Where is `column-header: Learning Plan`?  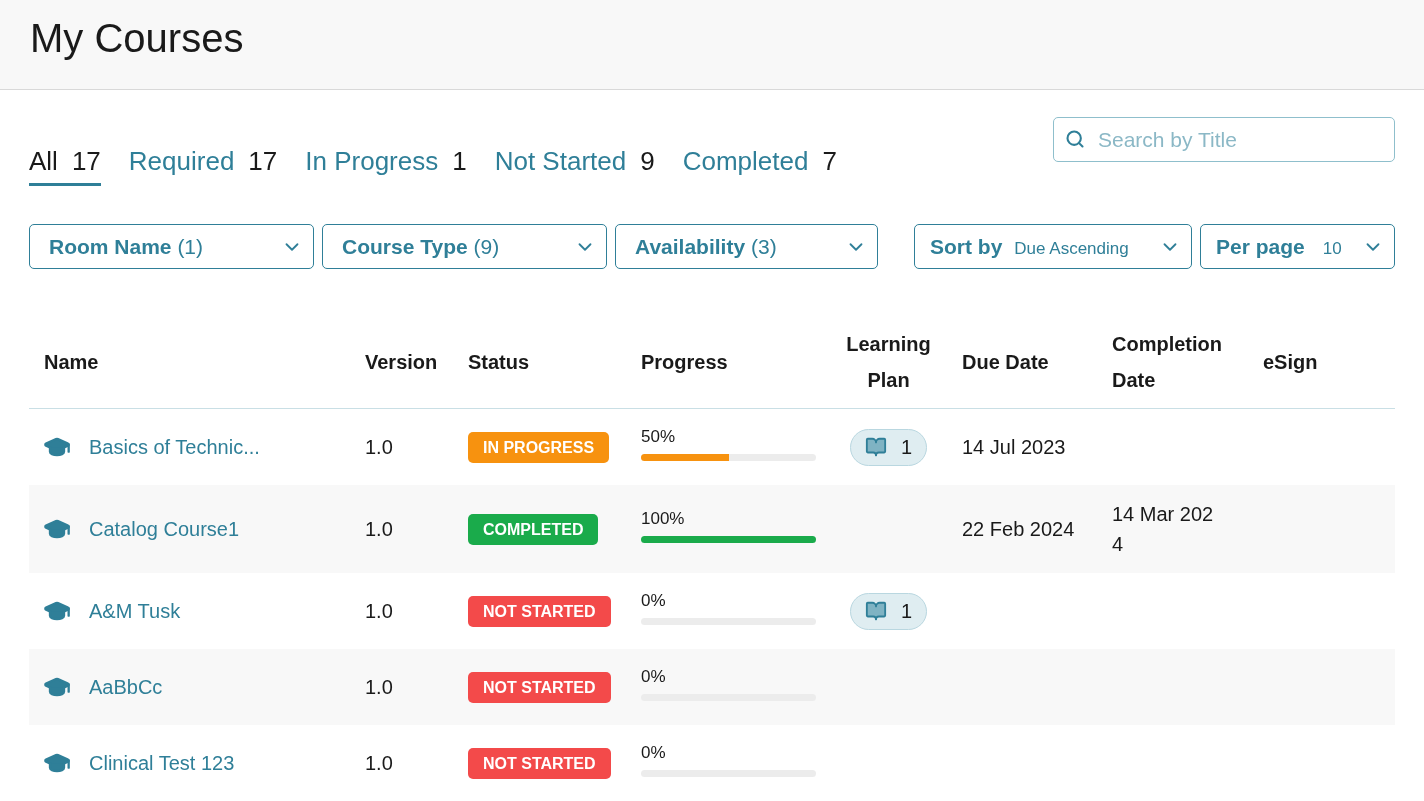
column-header: Learning Plan is located at coordinates (888, 362).